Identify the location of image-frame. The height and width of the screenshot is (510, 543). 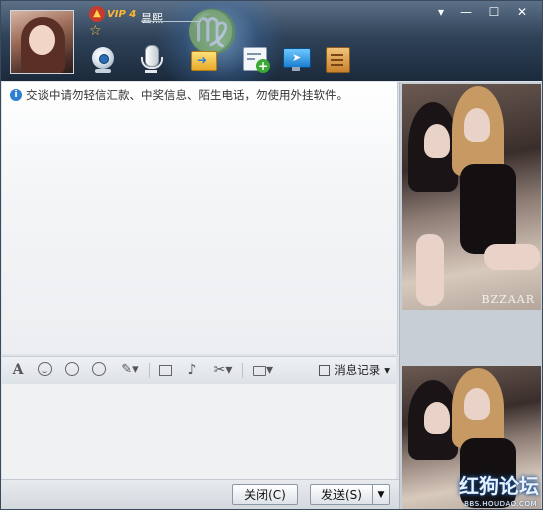
(165, 370).